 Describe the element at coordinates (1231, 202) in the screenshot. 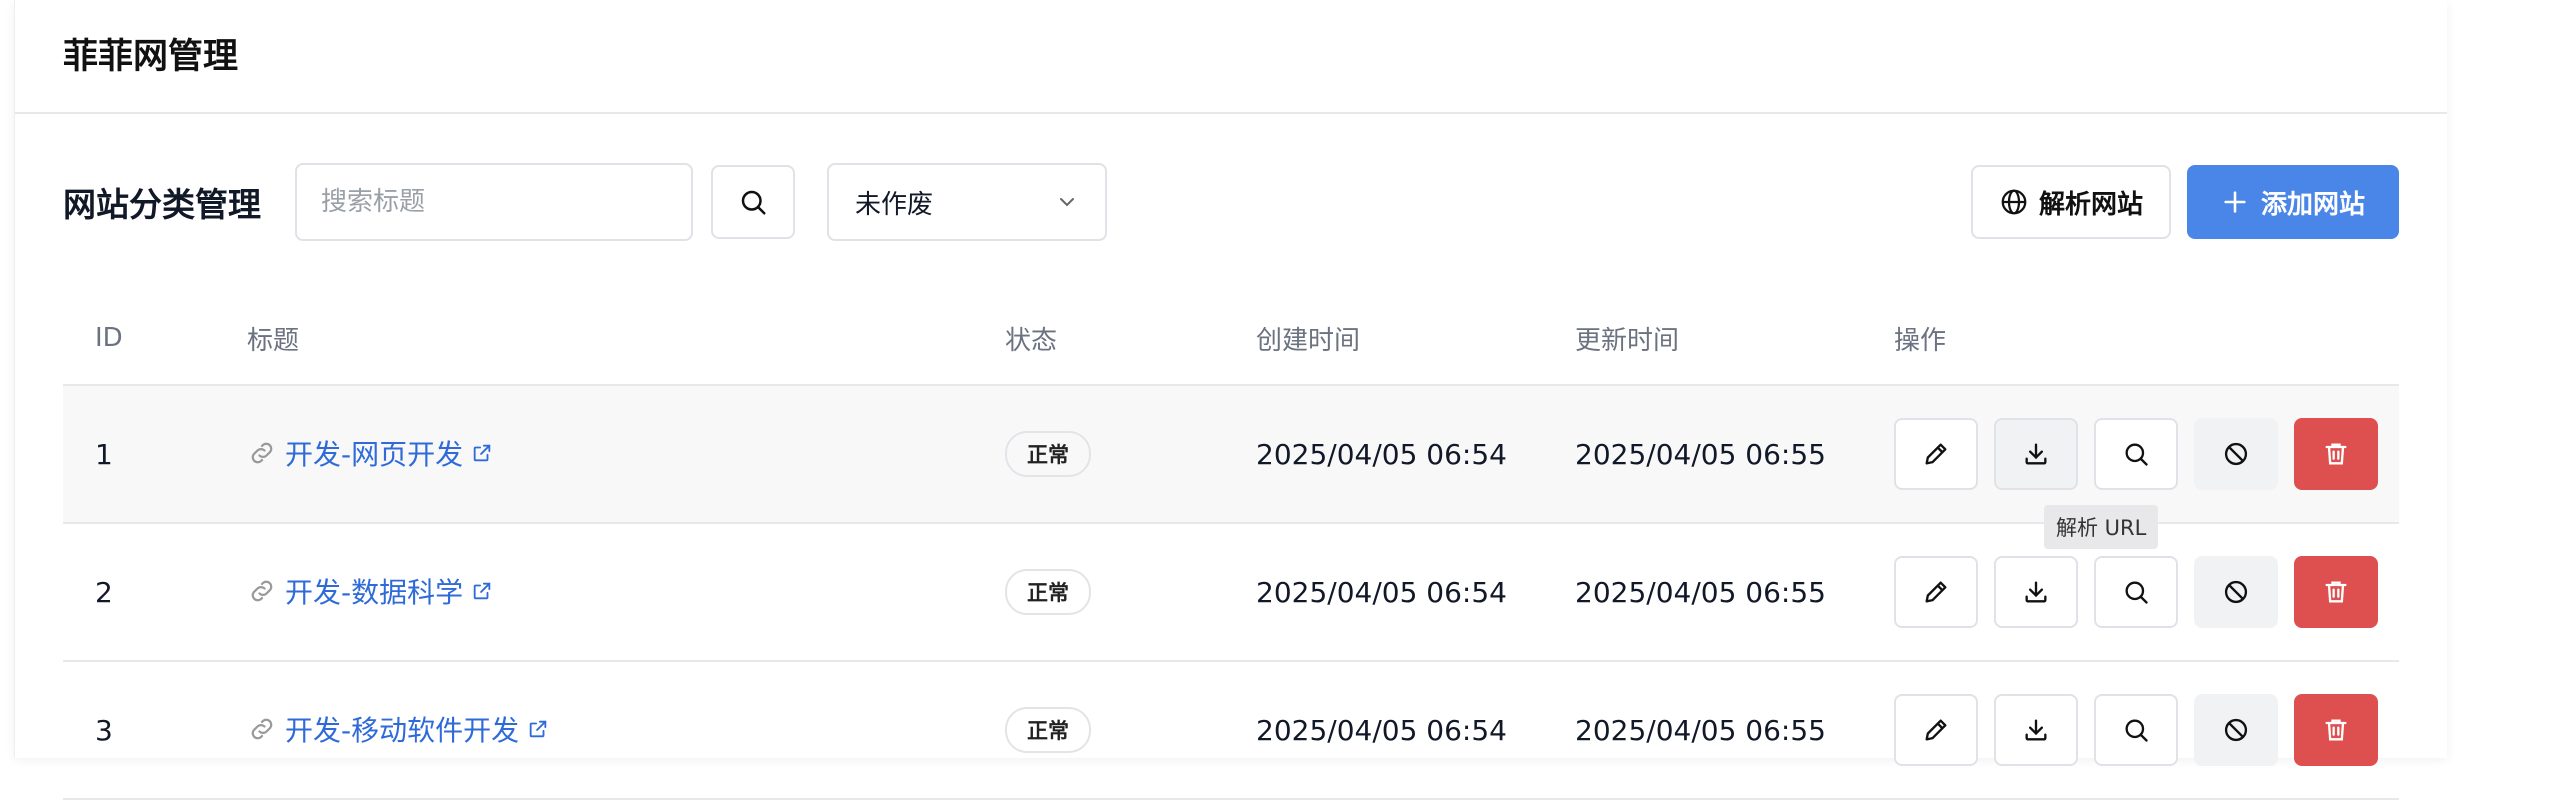

I see `toolbar: 网站分类管理 未作废 解析网站 添加网站` at that location.